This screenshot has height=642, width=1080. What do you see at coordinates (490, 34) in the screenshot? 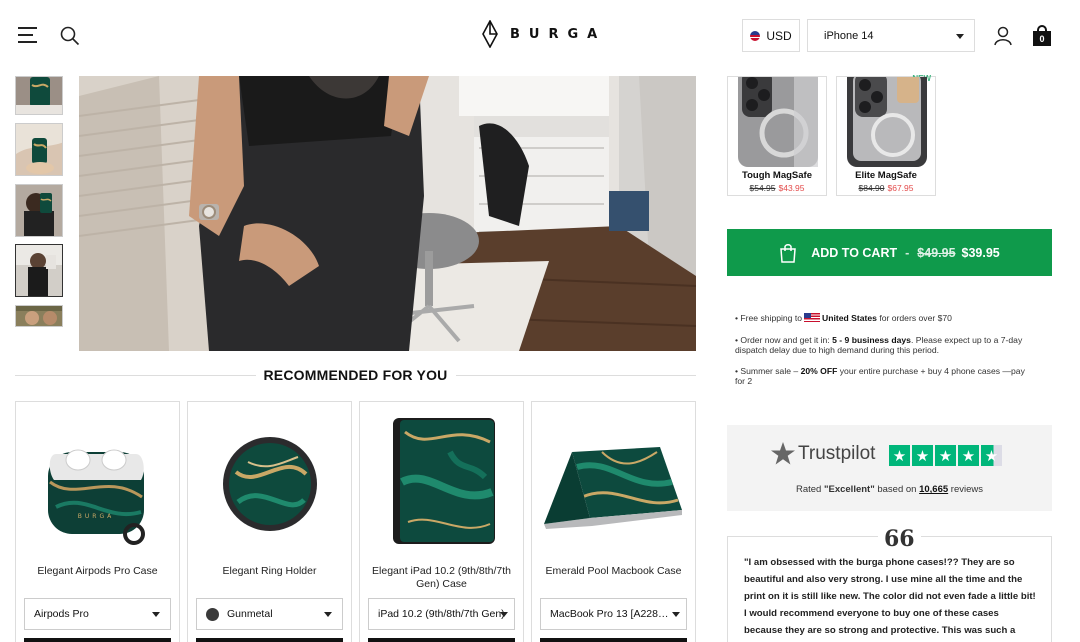
I see `logo-mark-icon` at bounding box center [490, 34].